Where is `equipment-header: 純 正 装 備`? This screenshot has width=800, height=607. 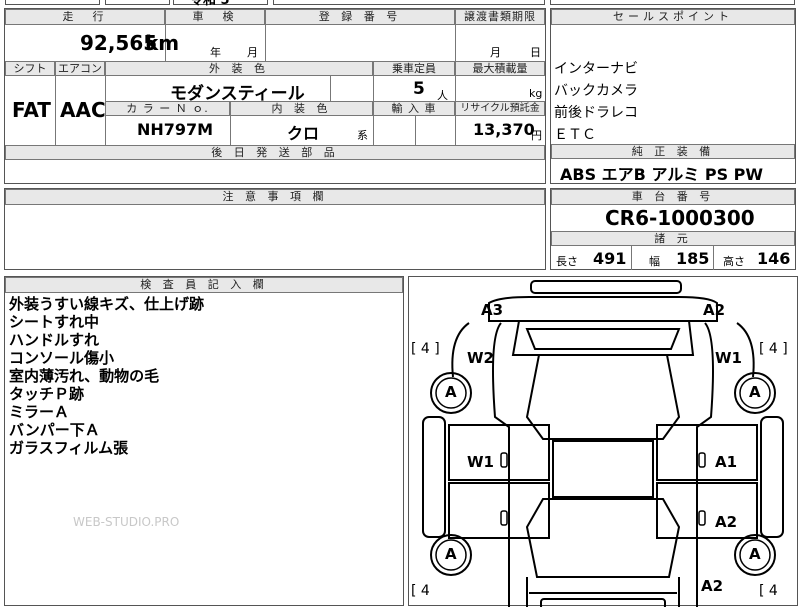
equipment-header: 純 正 装 備 is located at coordinates (673, 151).